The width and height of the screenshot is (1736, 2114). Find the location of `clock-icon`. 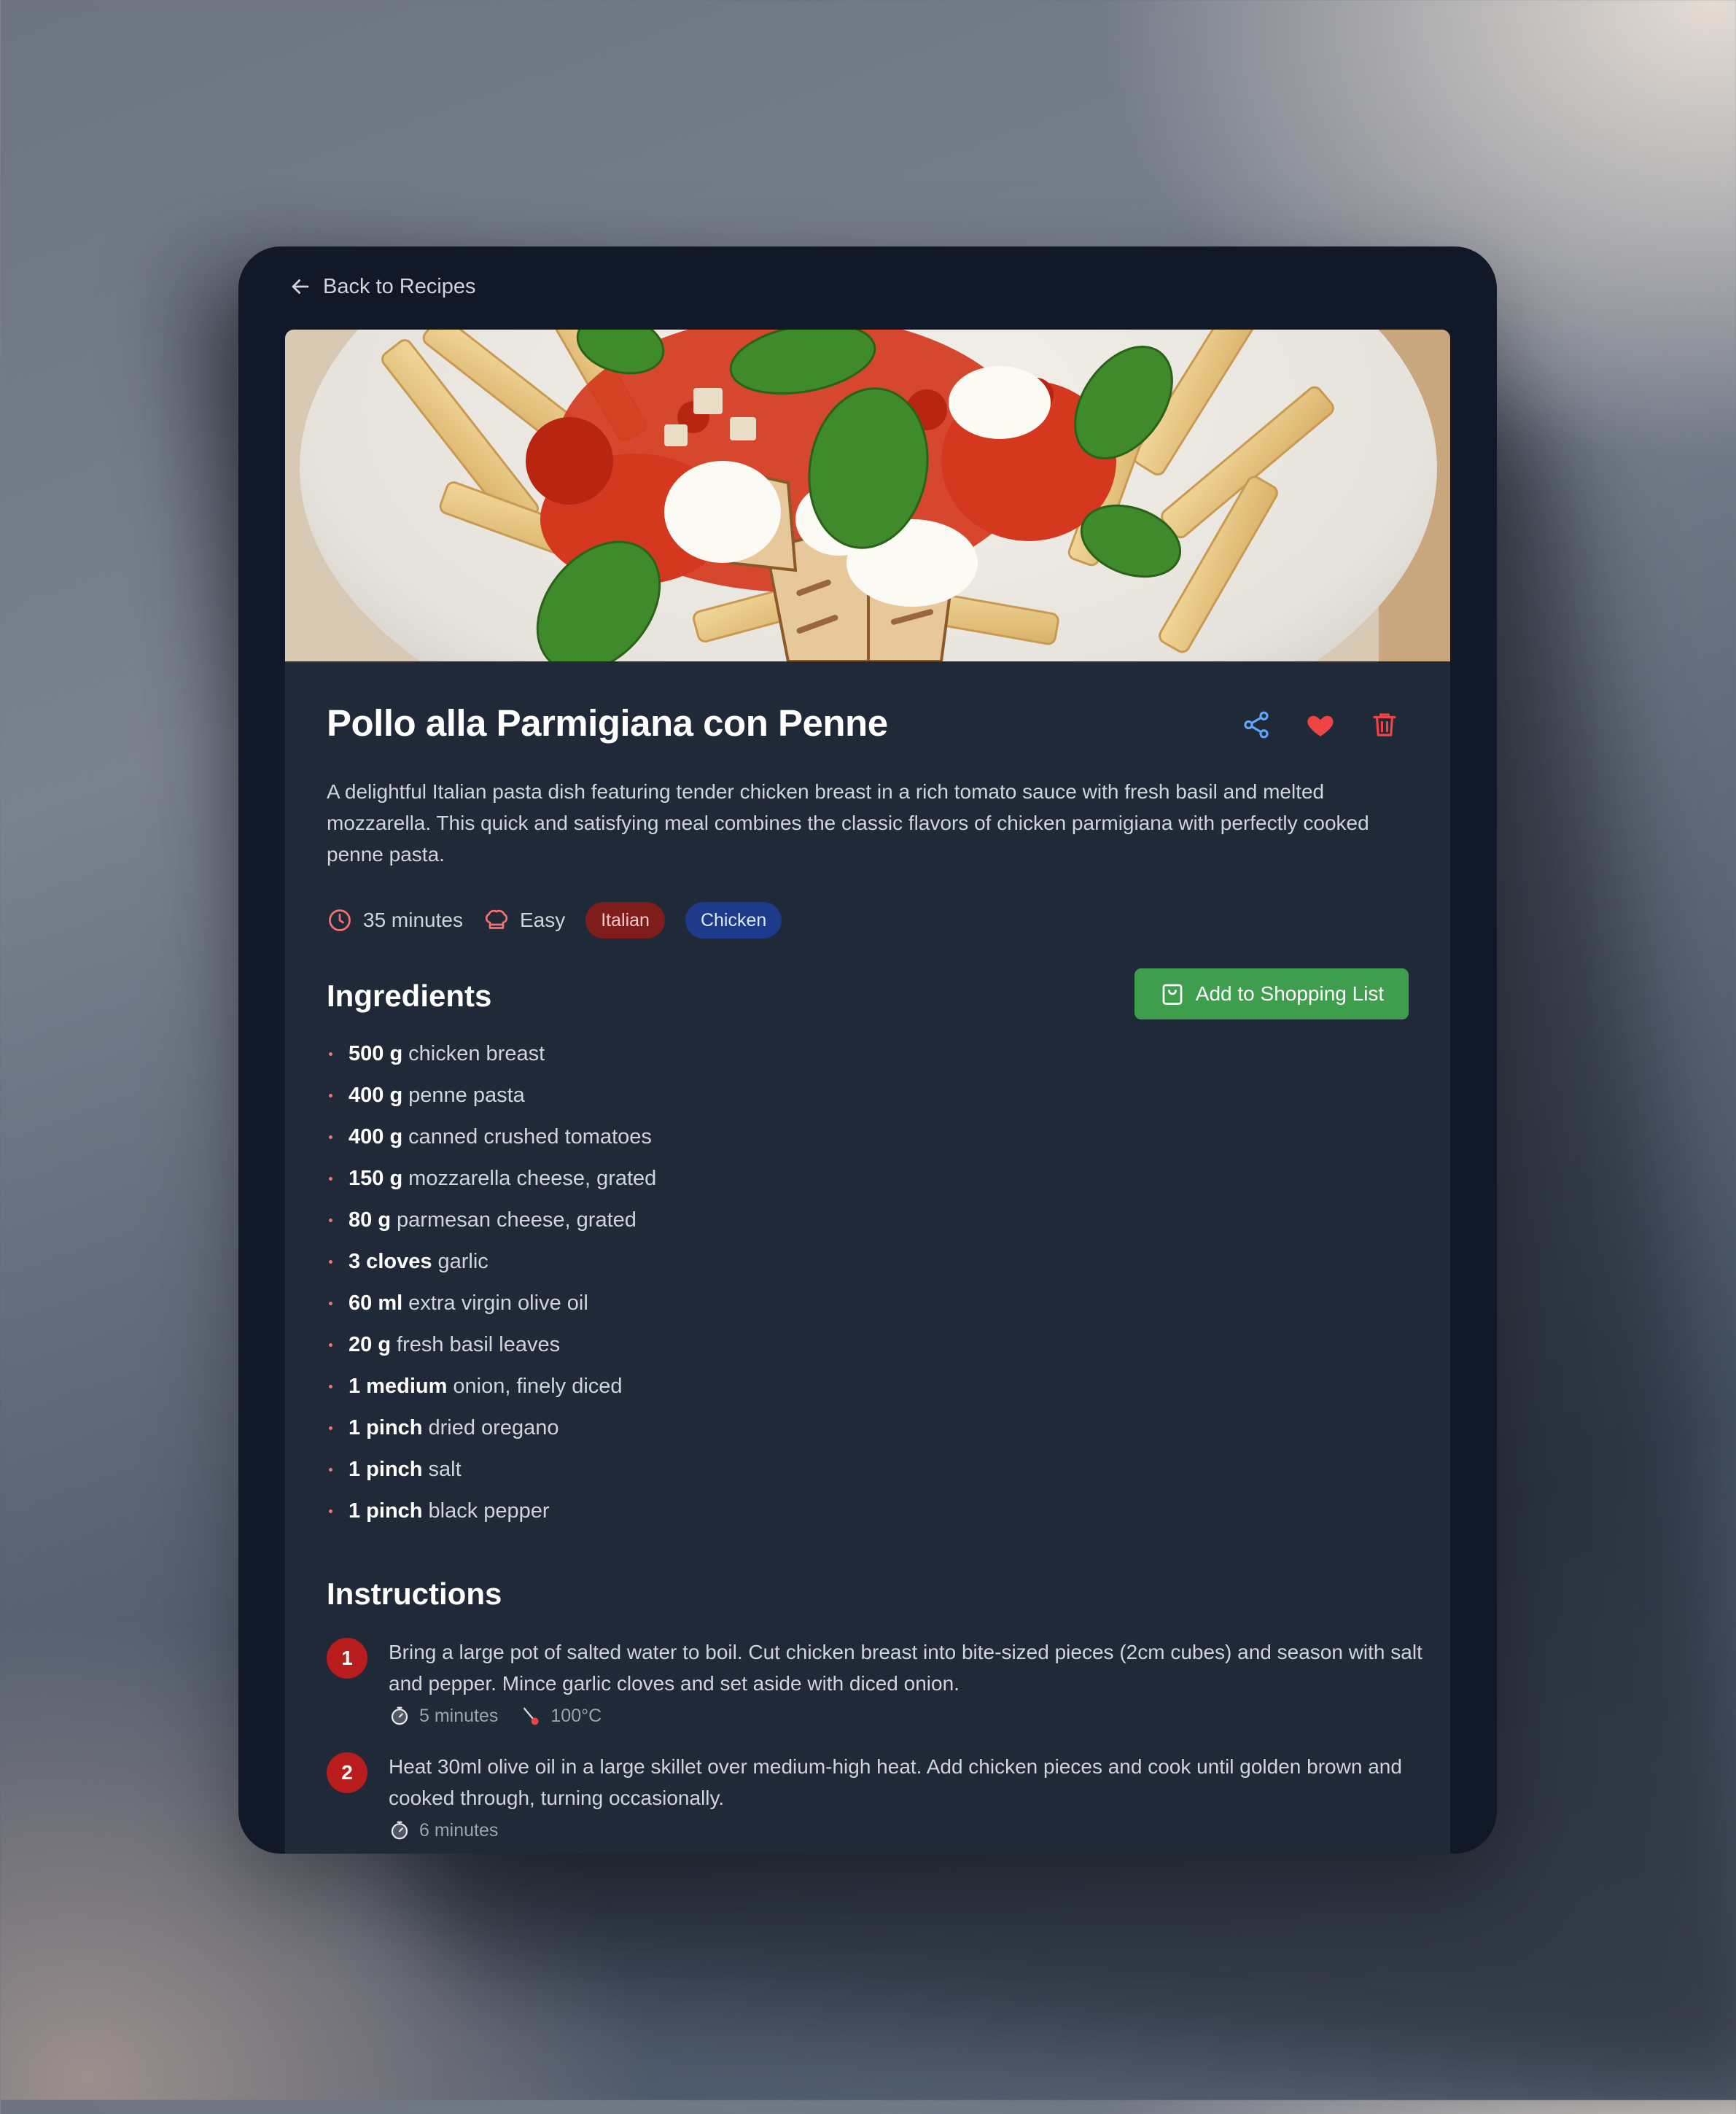

clock-icon is located at coordinates (340, 920).